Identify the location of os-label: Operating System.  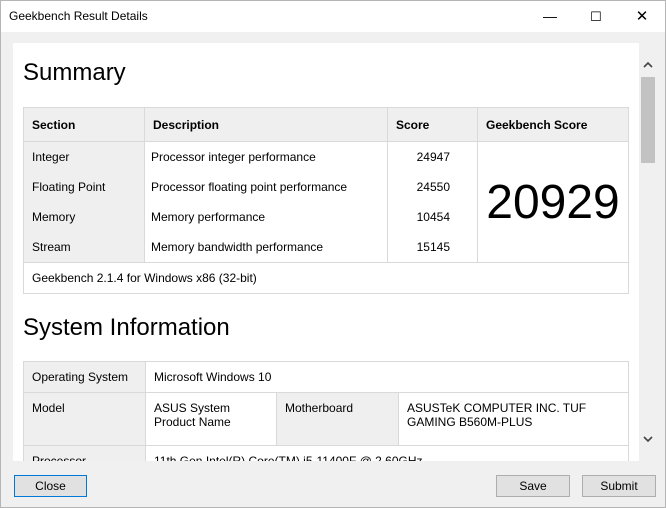
(84, 377).